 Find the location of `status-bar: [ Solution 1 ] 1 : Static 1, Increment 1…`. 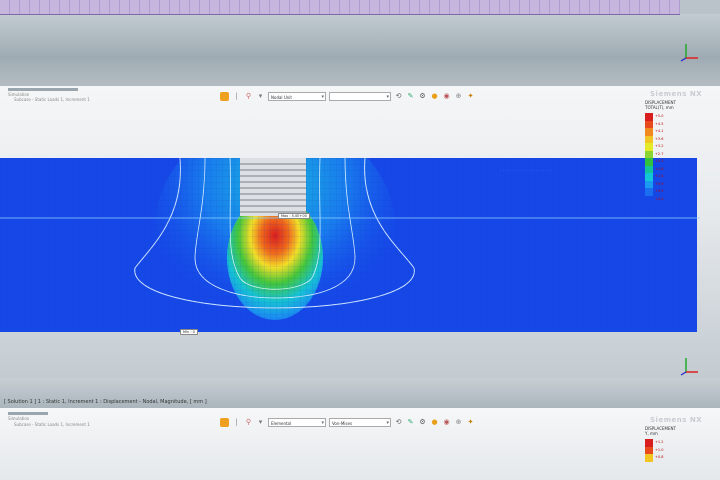

status-bar: [ Solution 1 ] 1 : Static 1, Increment 1… is located at coordinates (105, 402).